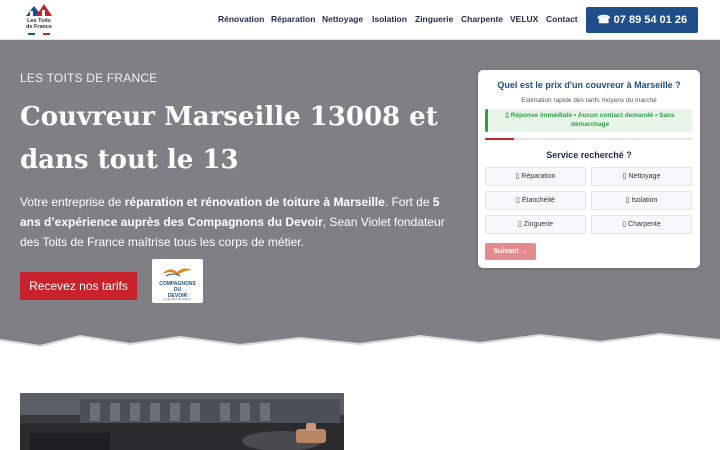 This screenshot has width=720, height=450. I want to click on nav-reparation: Réparation, so click(293, 20).